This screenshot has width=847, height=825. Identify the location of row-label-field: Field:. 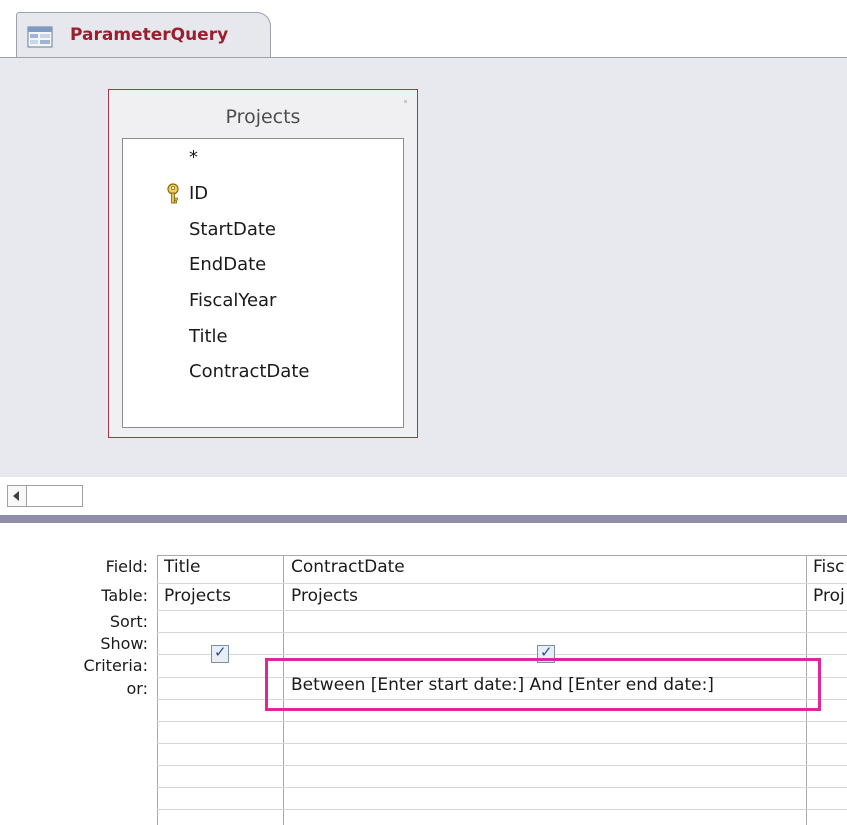
(126, 566).